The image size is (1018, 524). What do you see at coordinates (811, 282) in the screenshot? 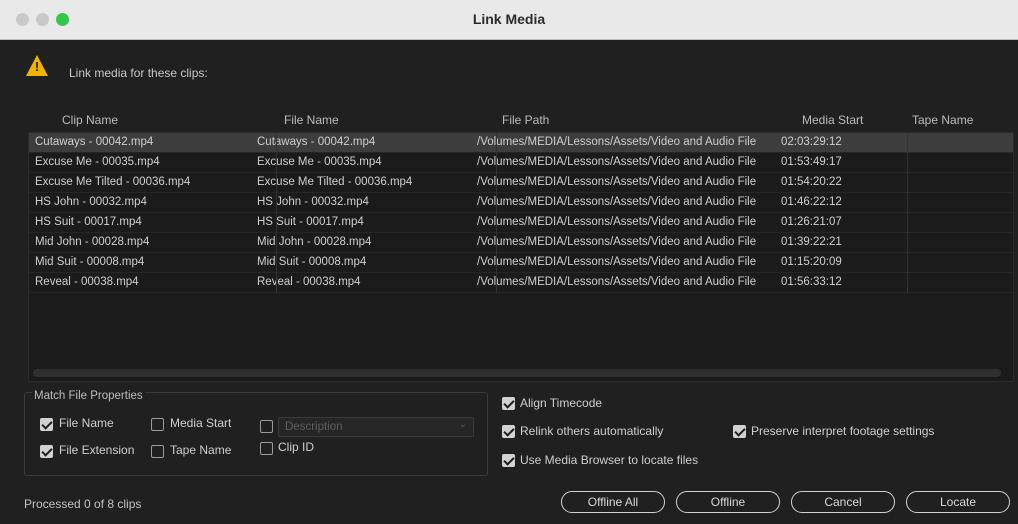
I see `cell-media-start: 01:56:33:12` at bounding box center [811, 282].